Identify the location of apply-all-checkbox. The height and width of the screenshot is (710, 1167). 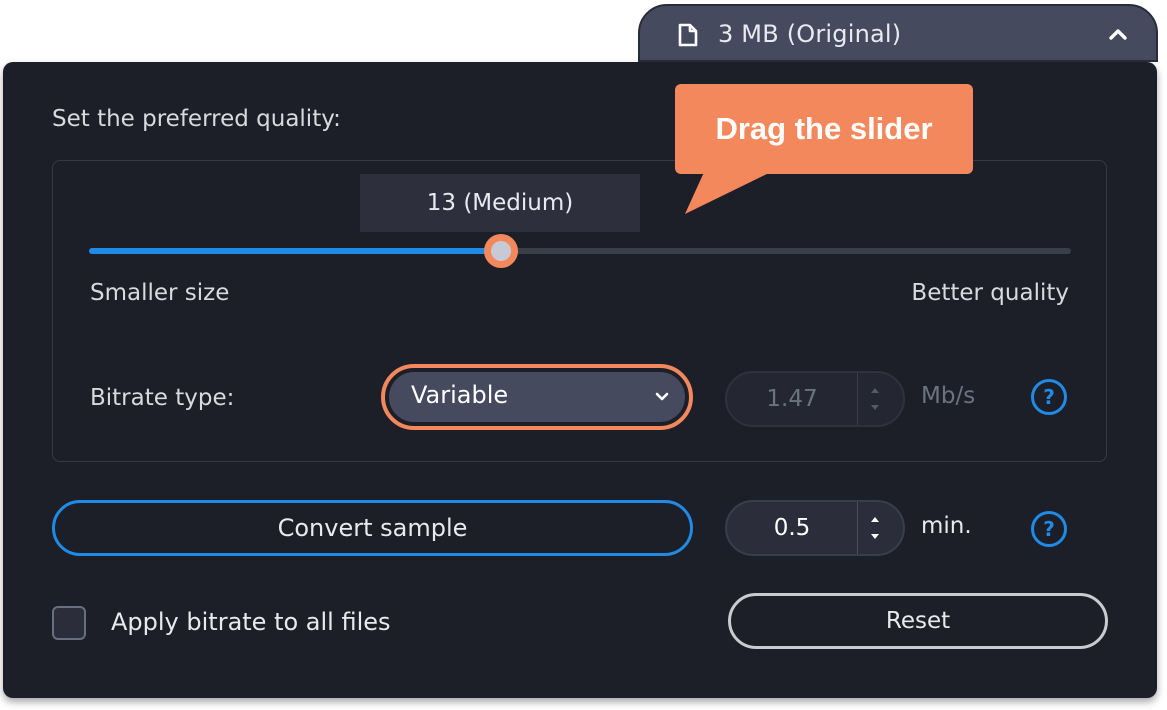
(69, 623).